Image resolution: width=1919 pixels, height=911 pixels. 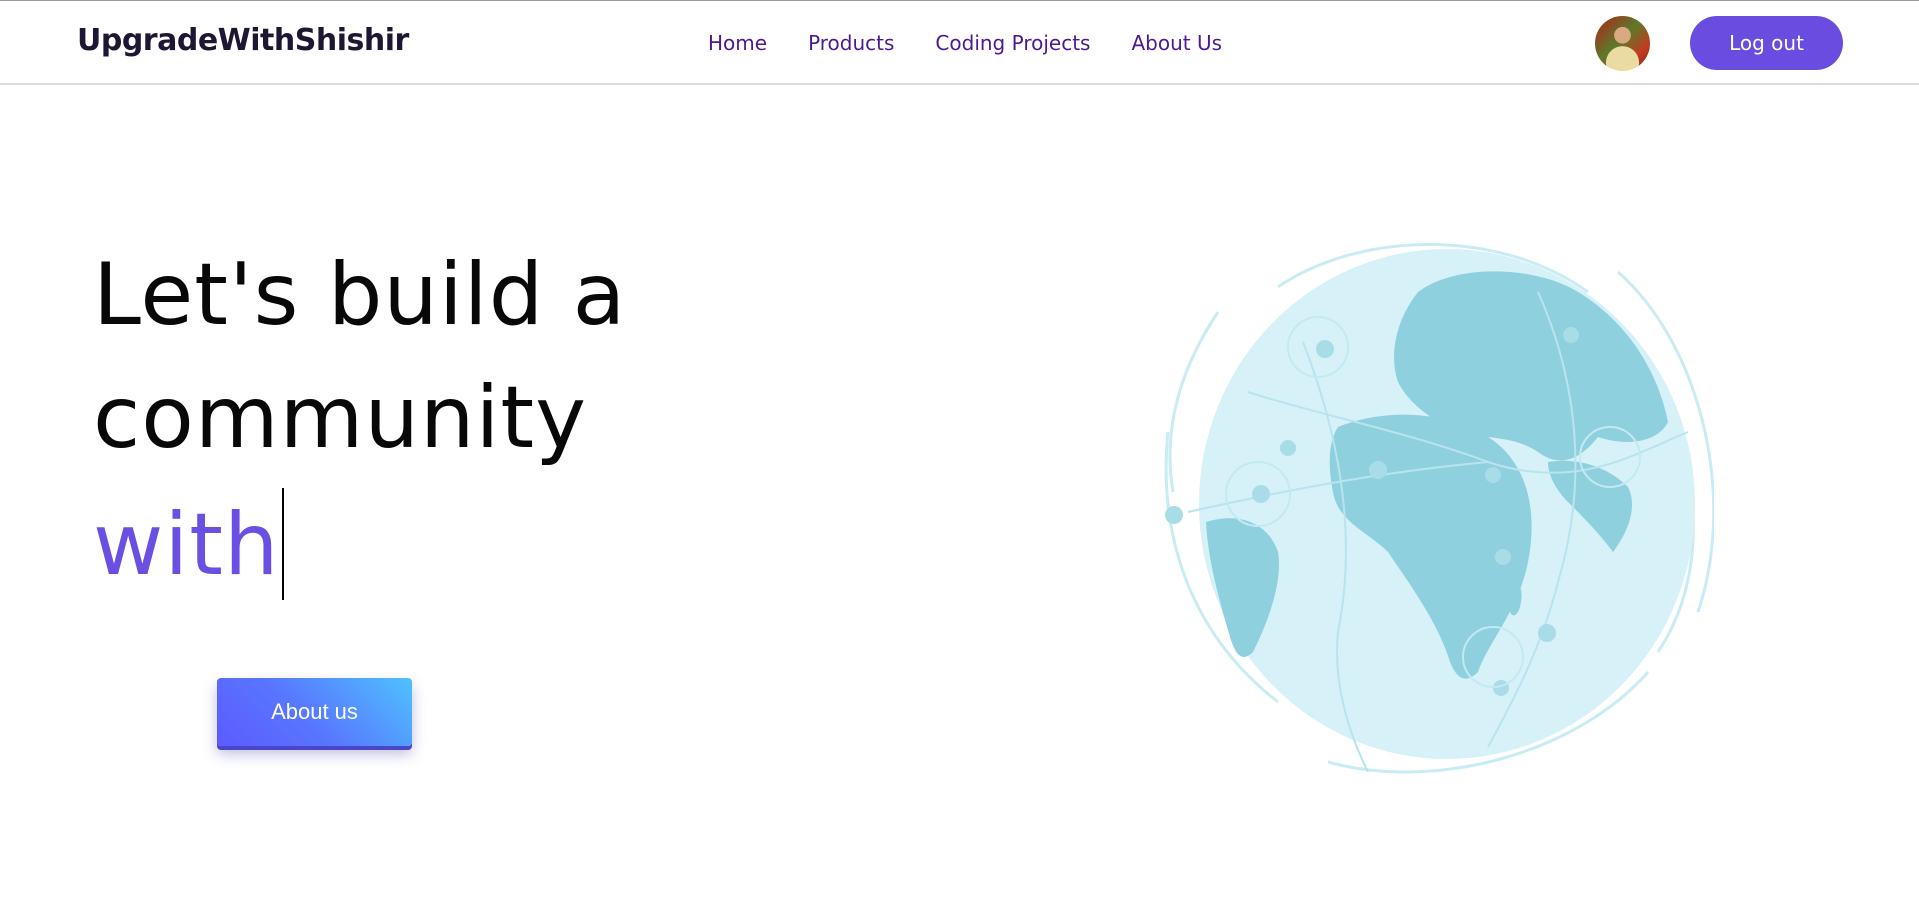 I want to click on main-nav: Home Products Coding Projects About Us, so click(x=965, y=43).